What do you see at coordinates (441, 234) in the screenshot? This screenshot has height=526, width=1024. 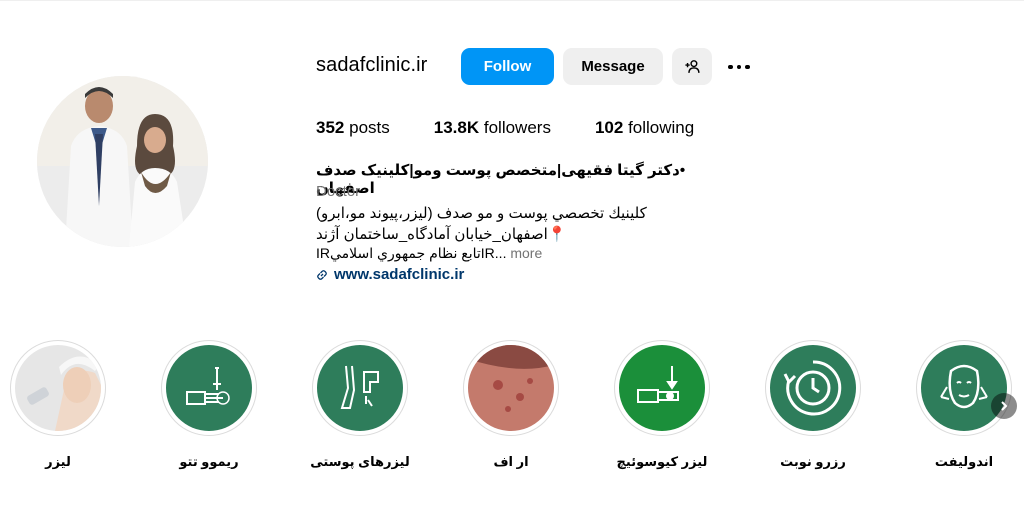 I see `bio-line: 📍اصفهان_خیابان آمادگاه_ساختمان آژند` at bounding box center [441, 234].